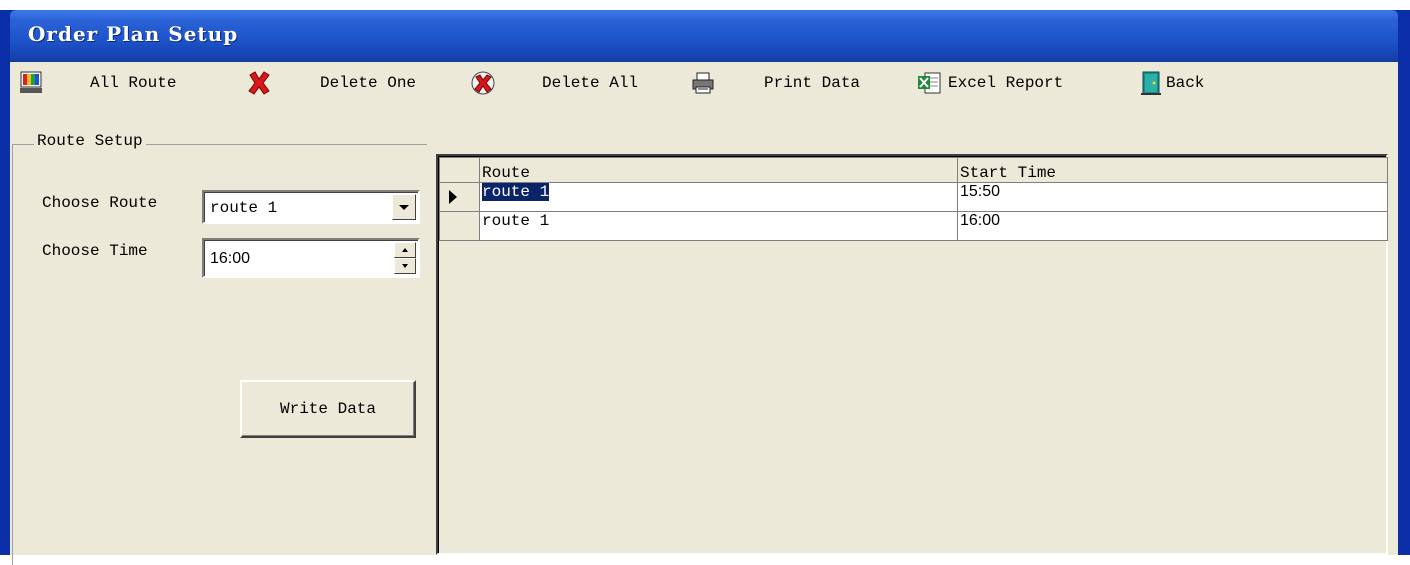 The image size is (1410, 565). I want to click on arrow-down-icon, so click(405, 266).